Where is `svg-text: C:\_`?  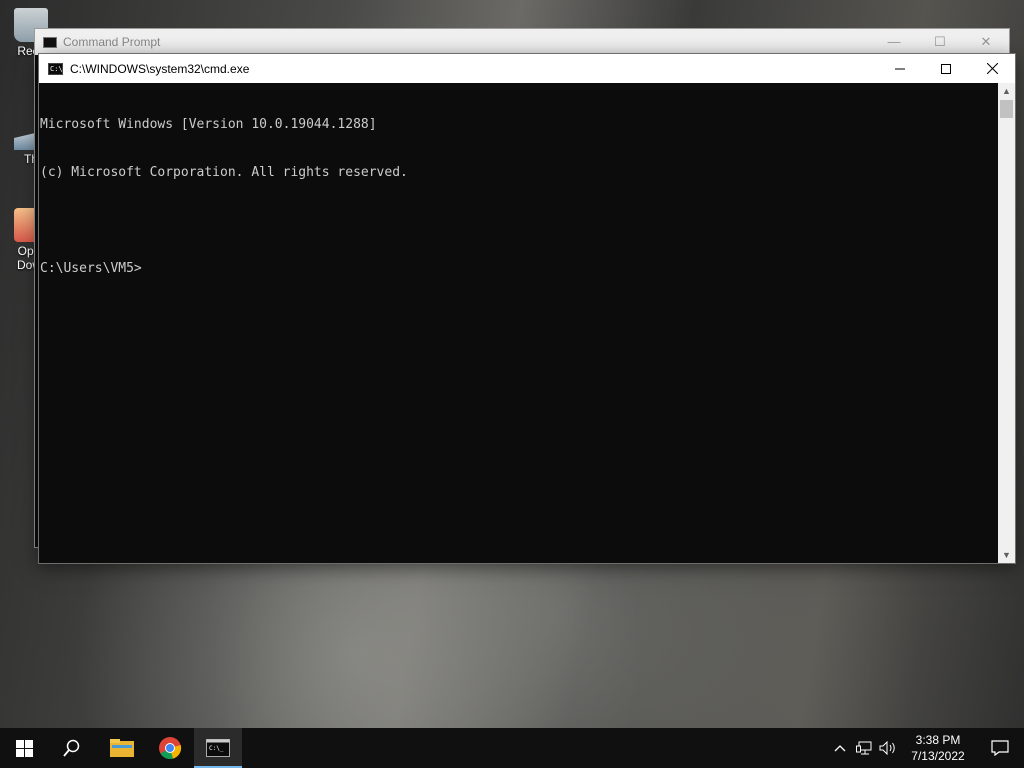
svg-text: C:\_ is located at coordinates (216, 748).